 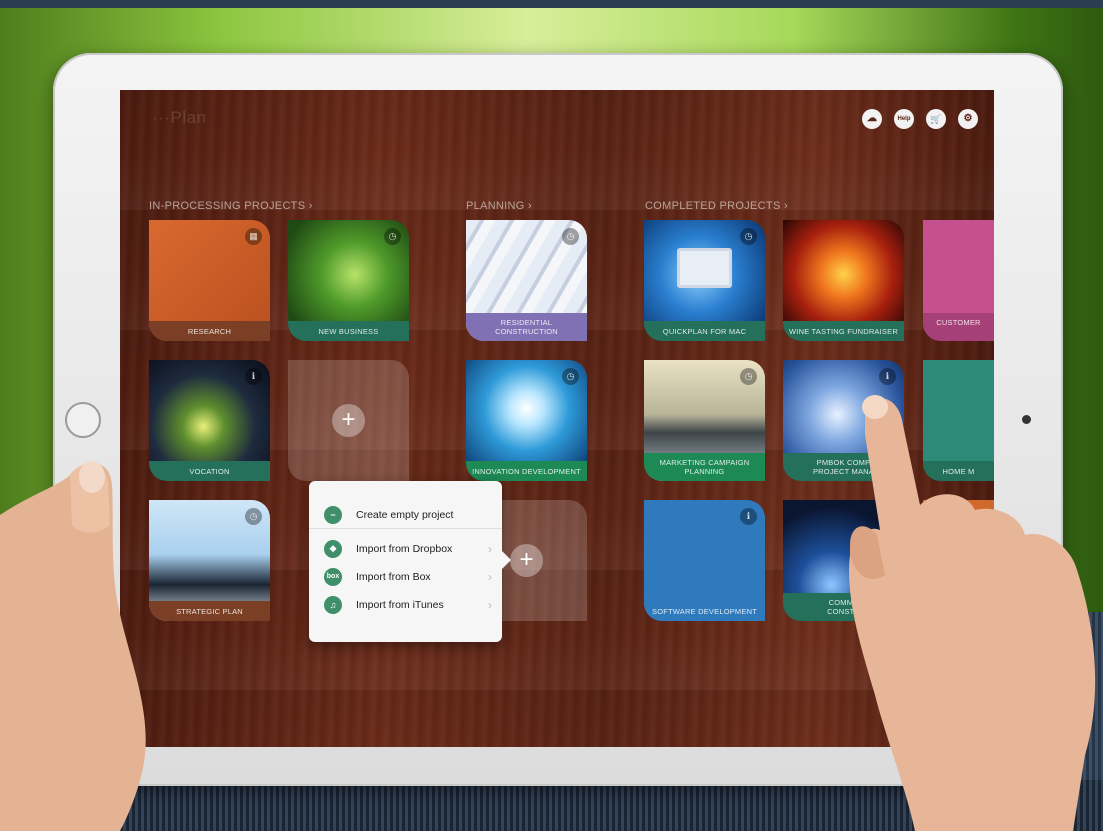 I want to click on project-tile-new-business: ◷ NEW BUSINESS, so click(x=348, y=280).